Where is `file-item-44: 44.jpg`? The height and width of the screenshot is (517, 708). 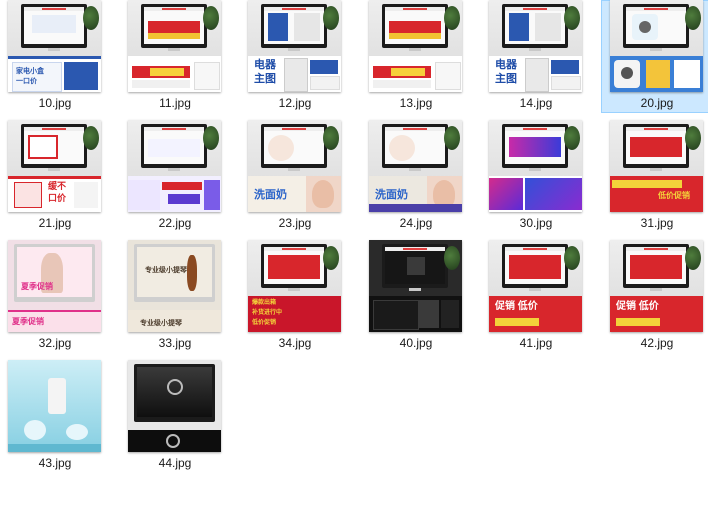 file-item-44: 44.jpg is located at coordinates (175, 416).